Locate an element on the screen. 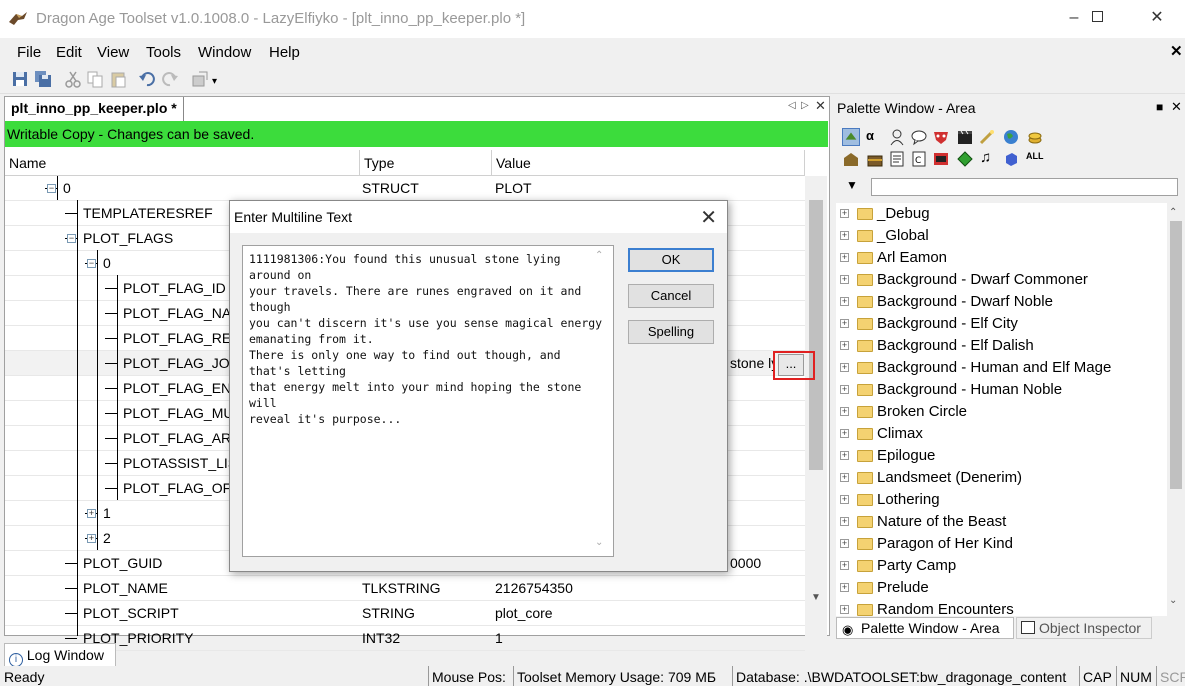 The width and height of the screenshot is (1185, 686). palette-vertical-scrollbar: ⌃ ⌄ is located at coordinates (1175, 409).